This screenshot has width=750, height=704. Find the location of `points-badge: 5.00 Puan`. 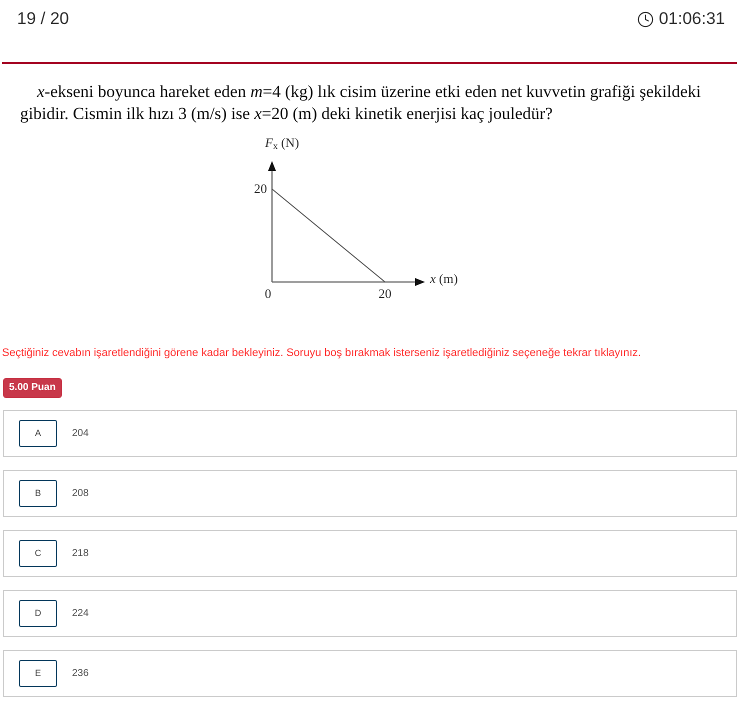

points-badge: 5.00 Puan is located at coordinates (32, 388).